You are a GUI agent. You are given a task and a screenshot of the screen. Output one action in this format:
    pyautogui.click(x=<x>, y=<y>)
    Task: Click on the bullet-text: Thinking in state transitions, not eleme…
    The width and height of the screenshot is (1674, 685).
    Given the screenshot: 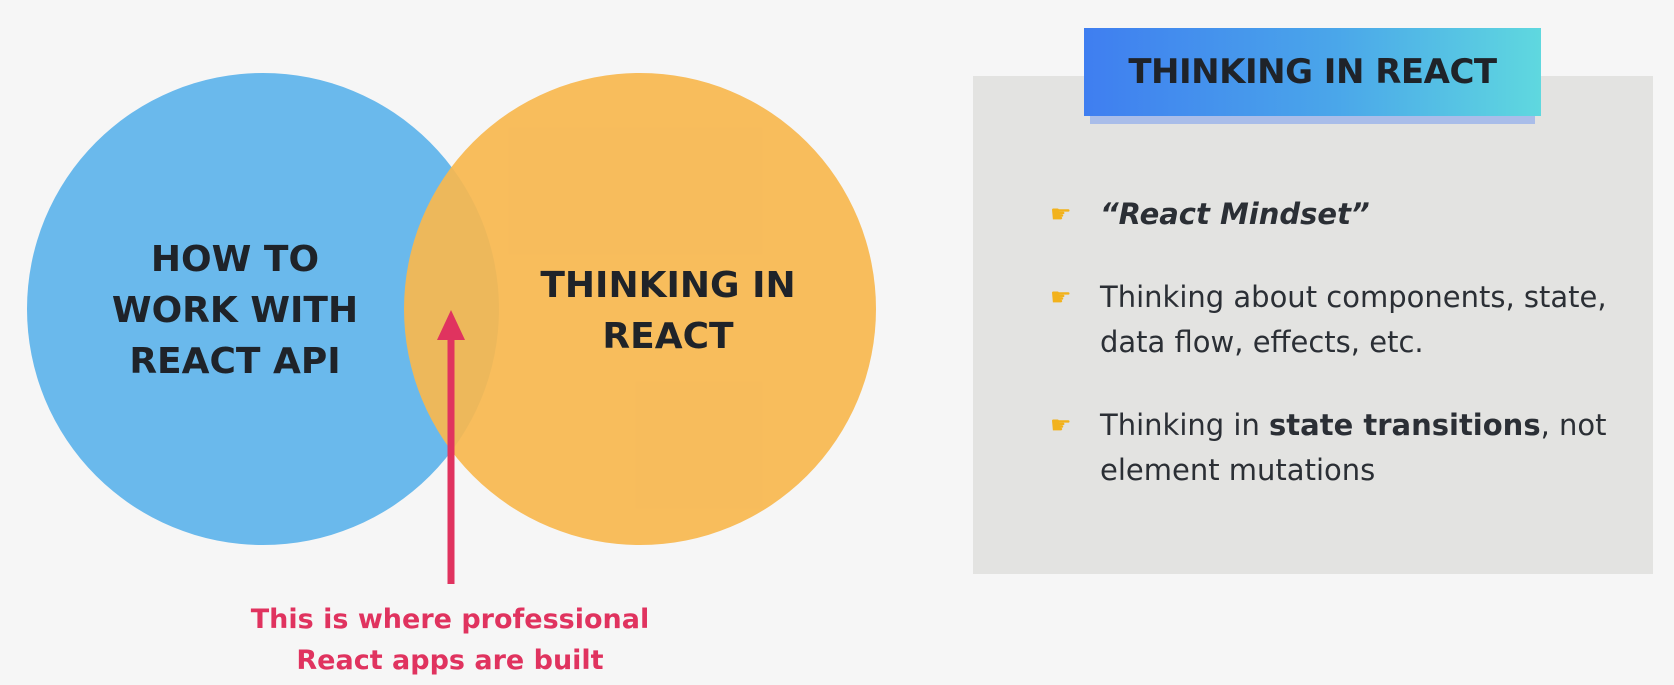 What is the action you would take?
    pyautogui.click(x=1365, y=448)
    